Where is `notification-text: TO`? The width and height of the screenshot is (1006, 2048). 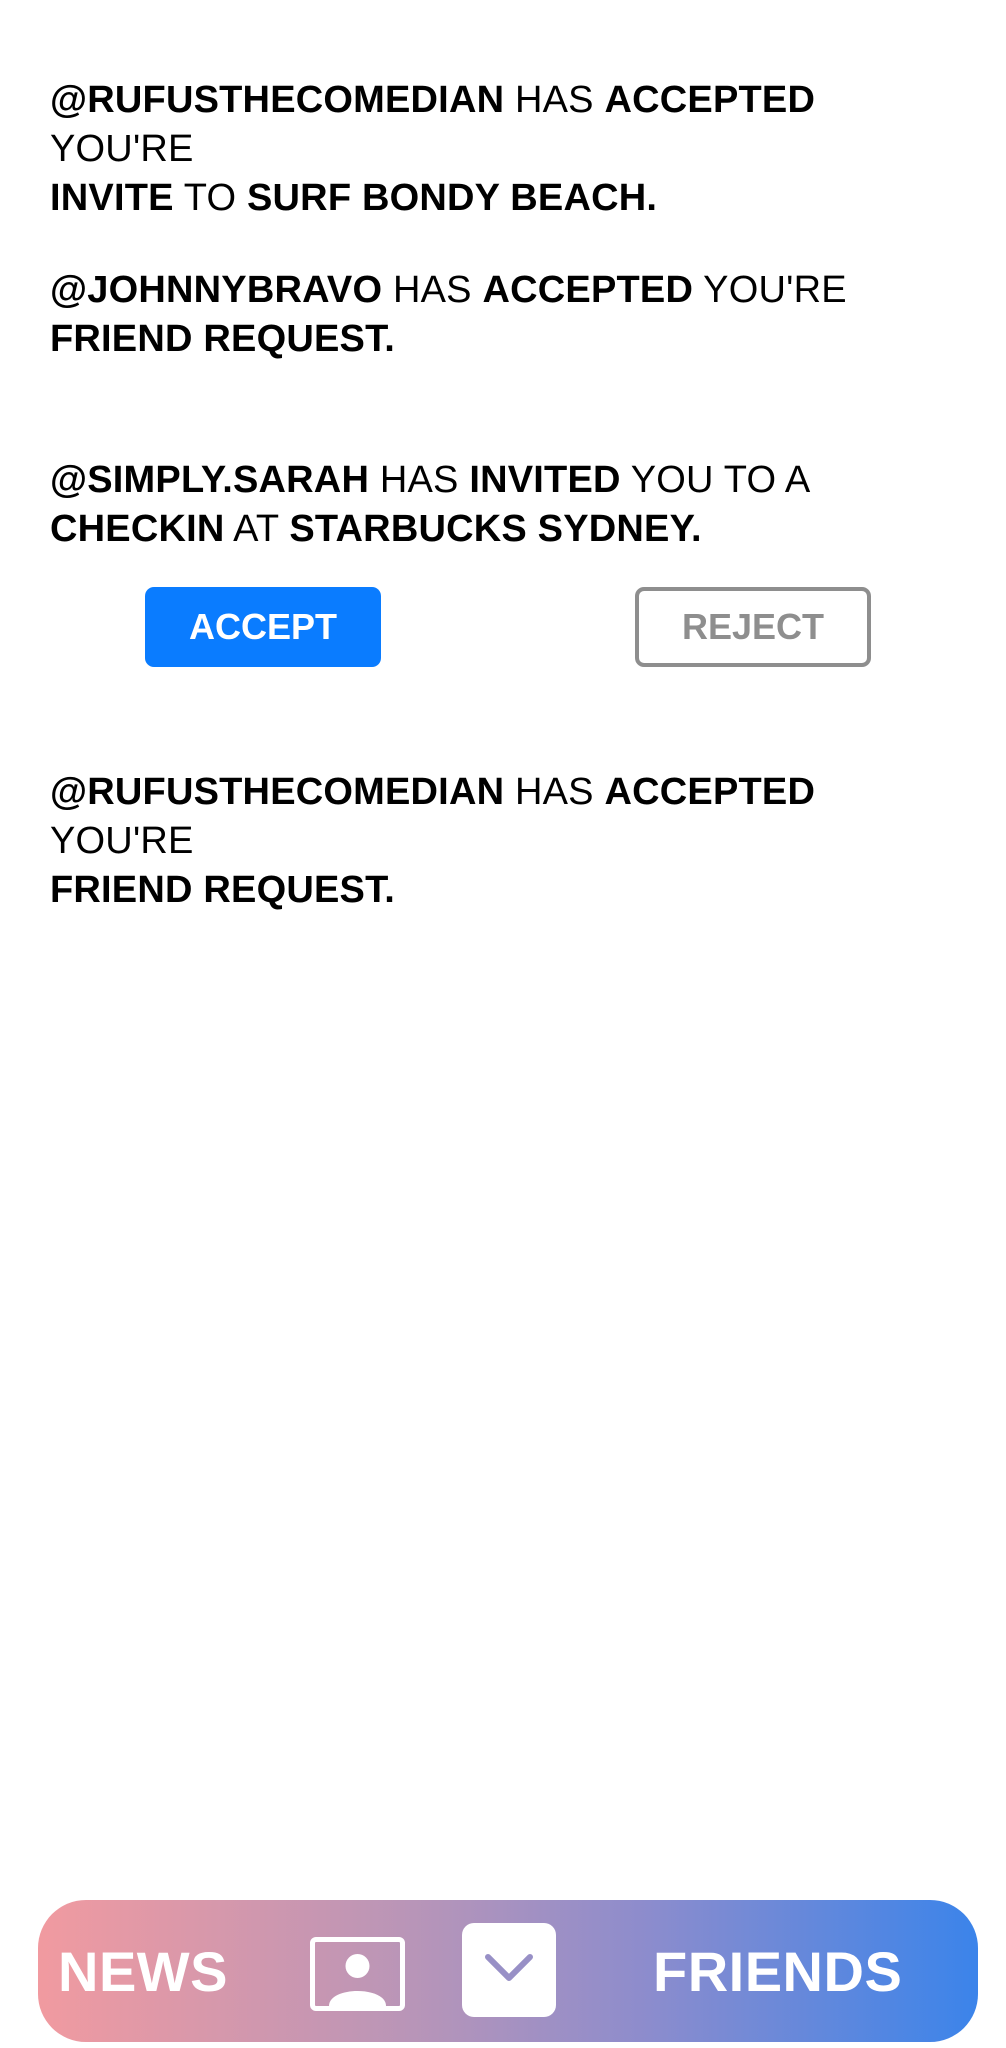 notification-text: TO is located at coordinates (210, 198).